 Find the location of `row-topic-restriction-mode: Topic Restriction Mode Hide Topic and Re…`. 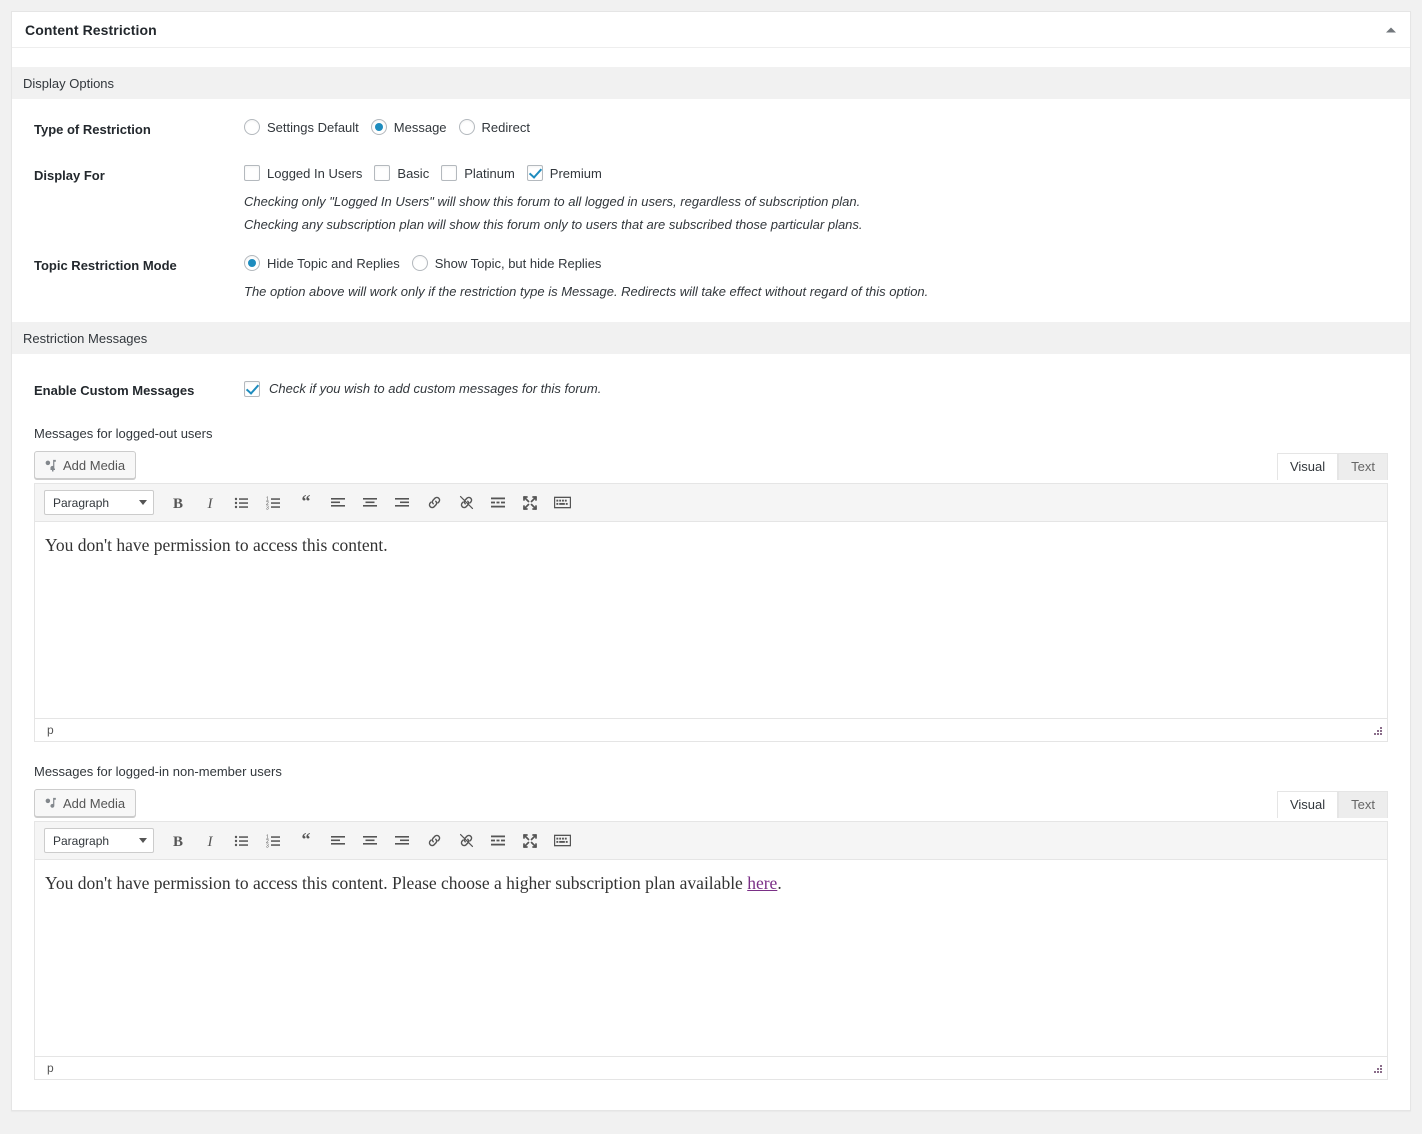

row-topic-restriction-mode: Topic Restriction Mode Hide Topic and Re… is located at coordinates (711, 277).